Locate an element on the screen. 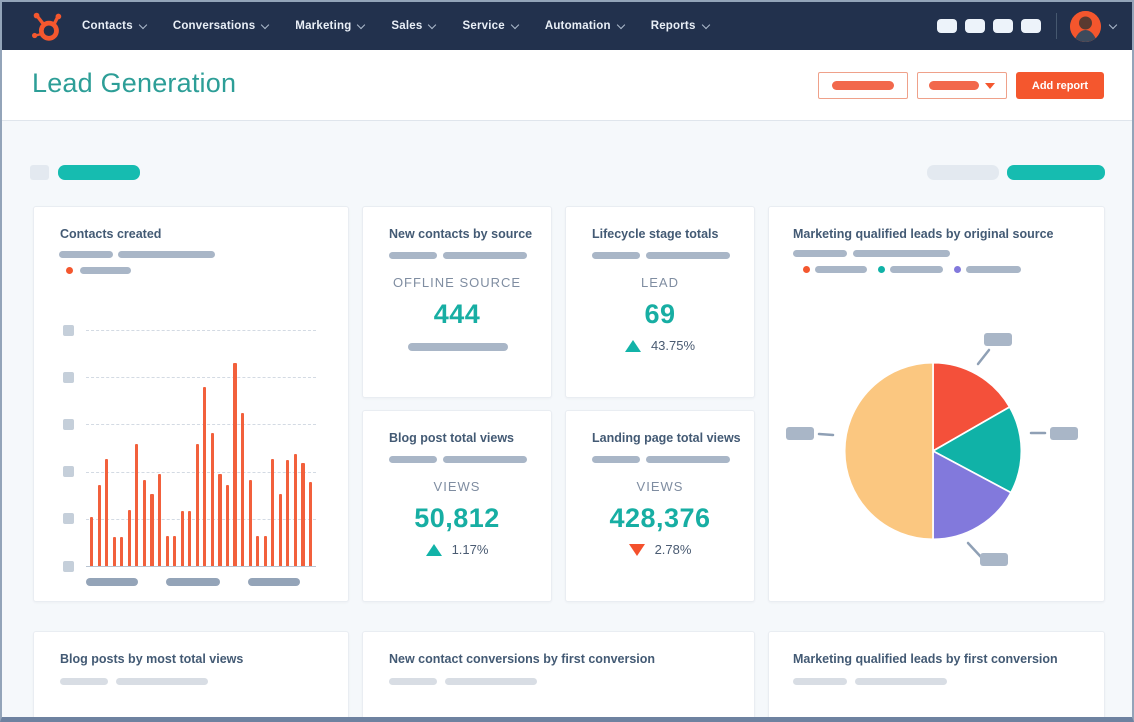 Image resolution: width=1134 pixels, height=722 pixels. report-card-lifecycle-stage-totals: Lifecycle stage totals LEAD 69 43.75% is located at coordinates (660, 302).